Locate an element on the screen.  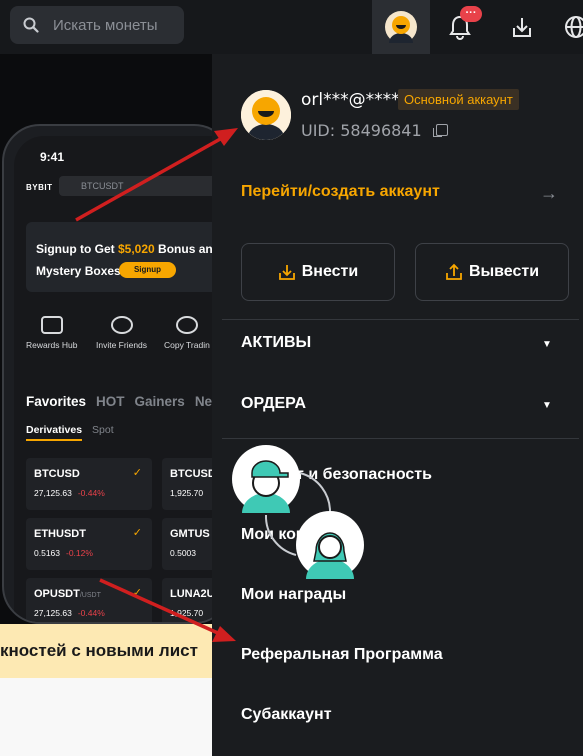
deposit-button: Внести is located at coordinates (318, 272).